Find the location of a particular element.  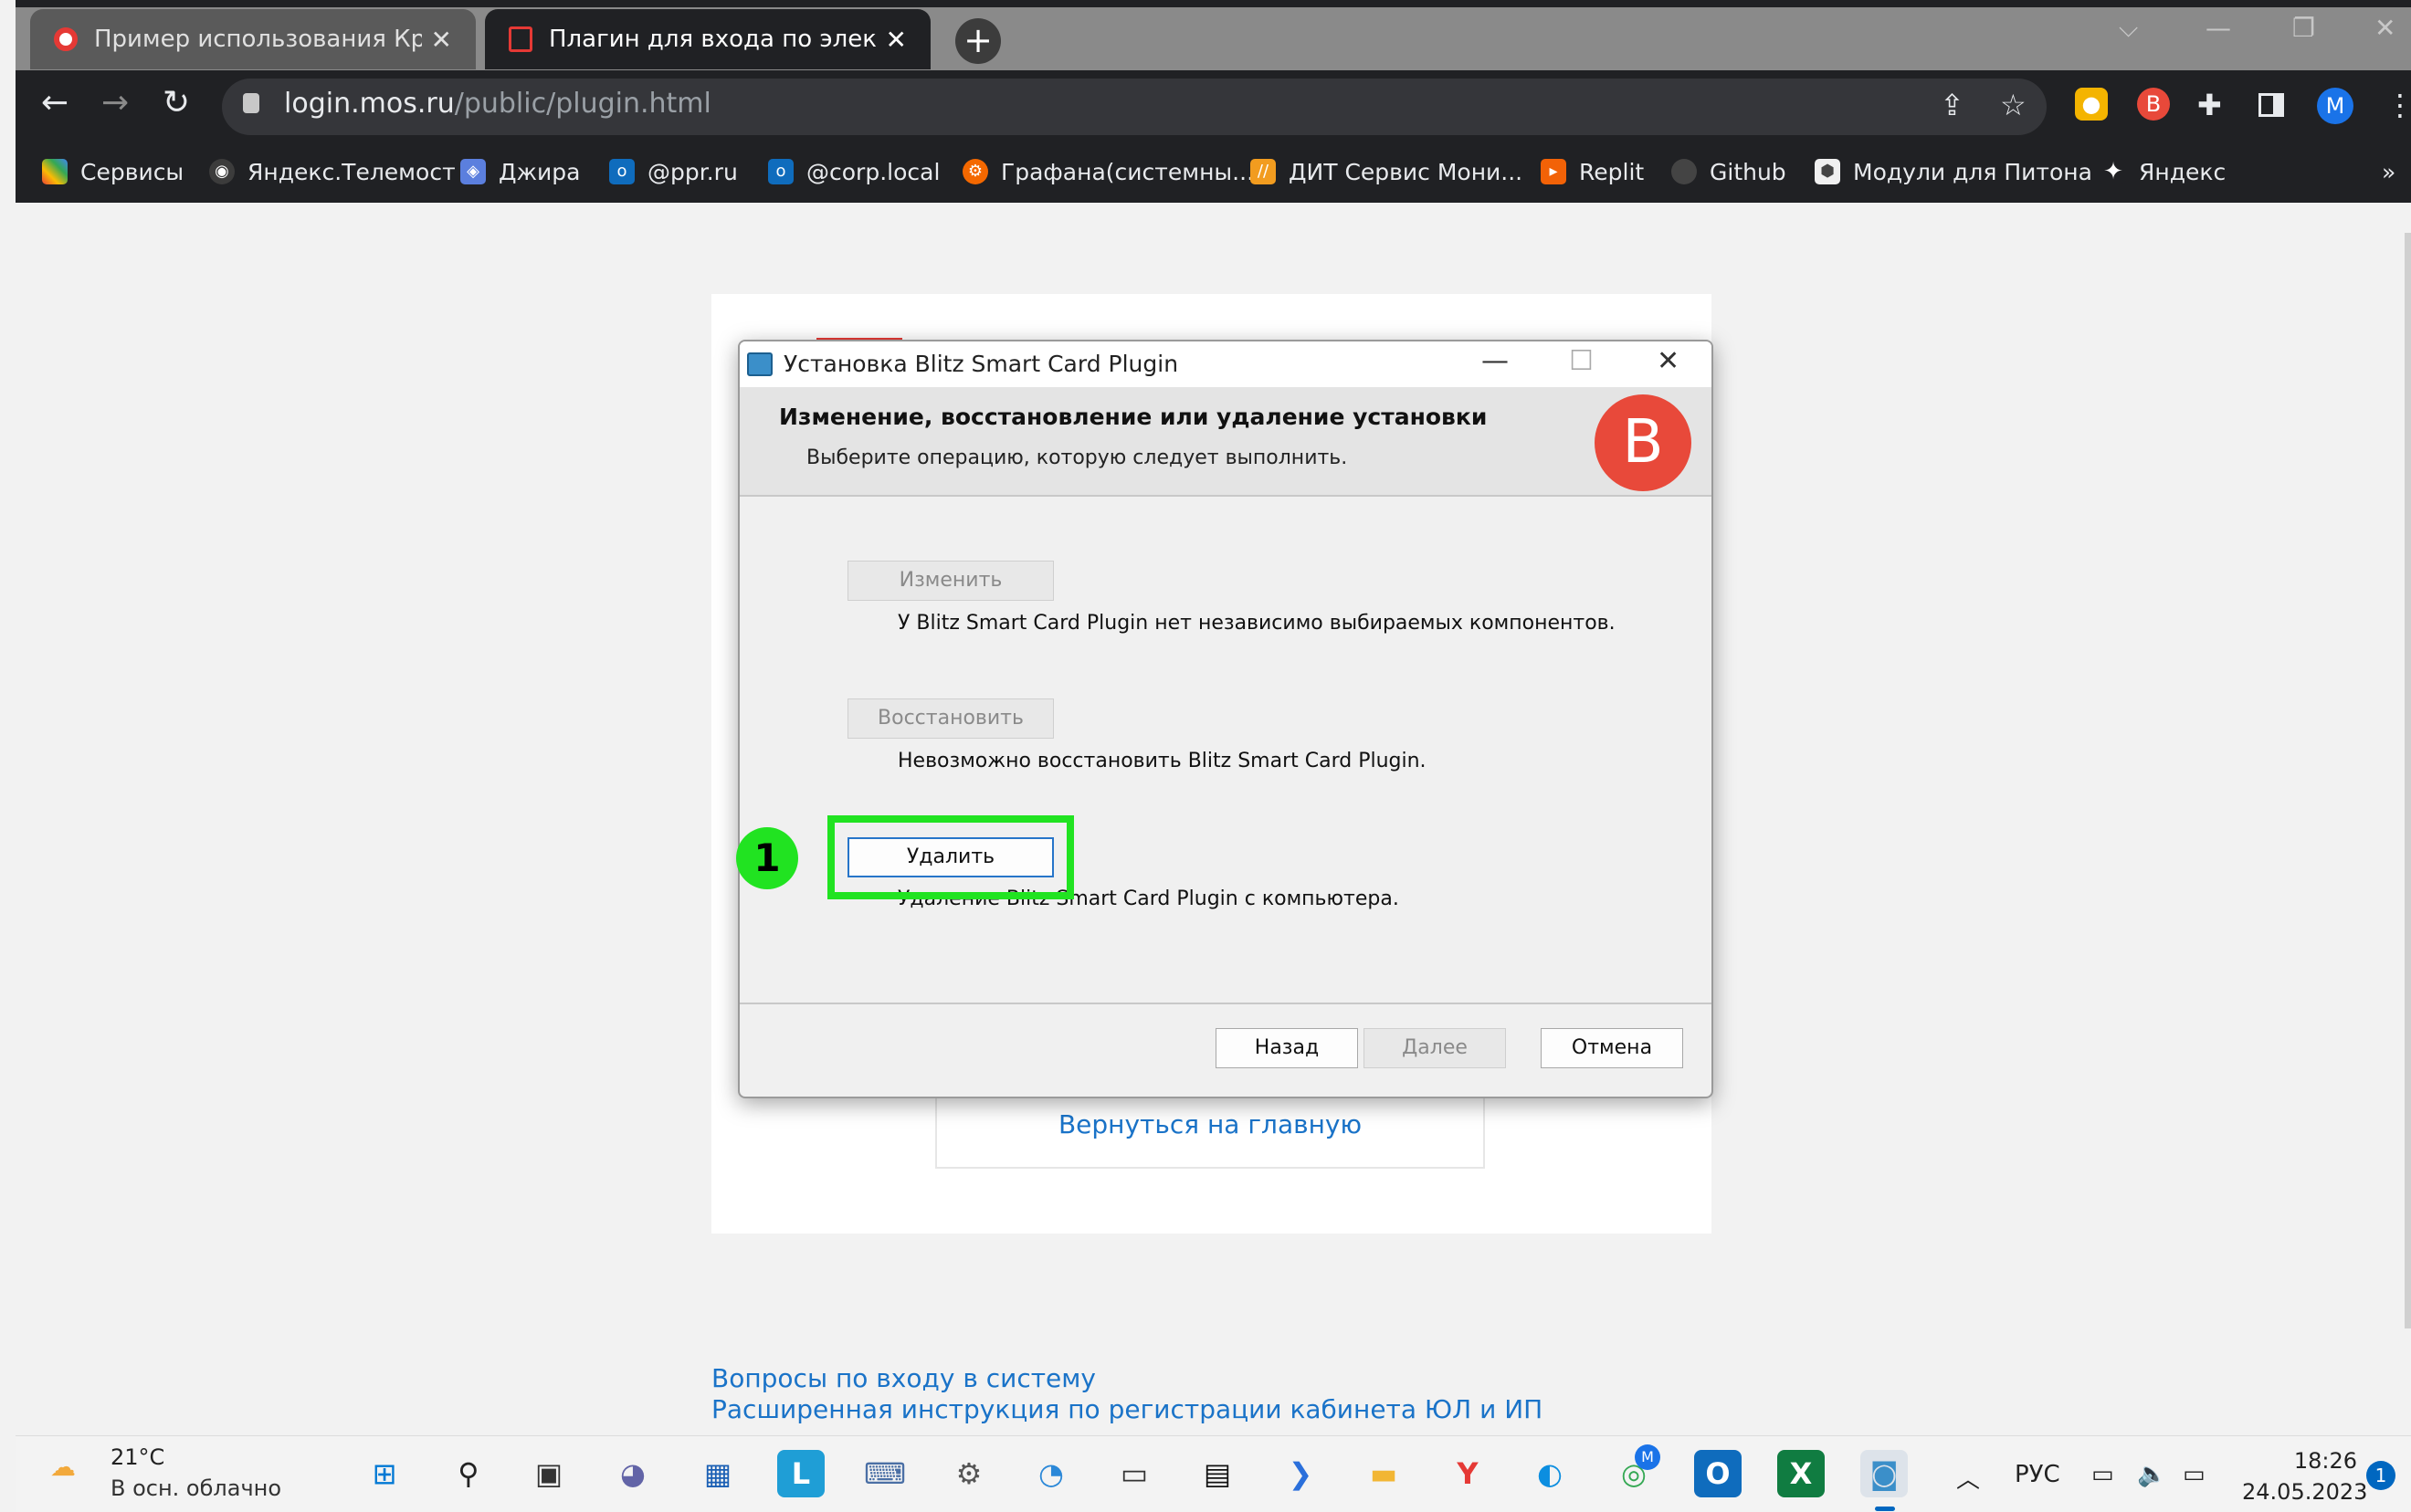

weather-temperature: 21°C is located at coordinates (137, 1457).